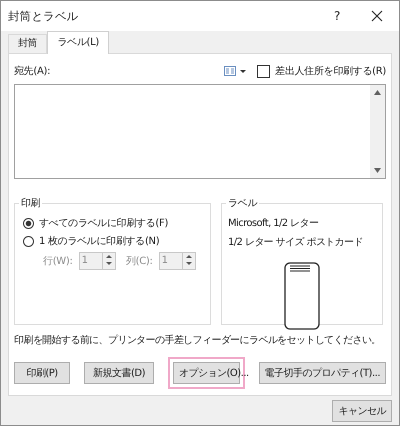 Image resolution: width=400 pixels, height=426 pixels. I want to click on cancel-button: キャンセル, so click(362, 411).